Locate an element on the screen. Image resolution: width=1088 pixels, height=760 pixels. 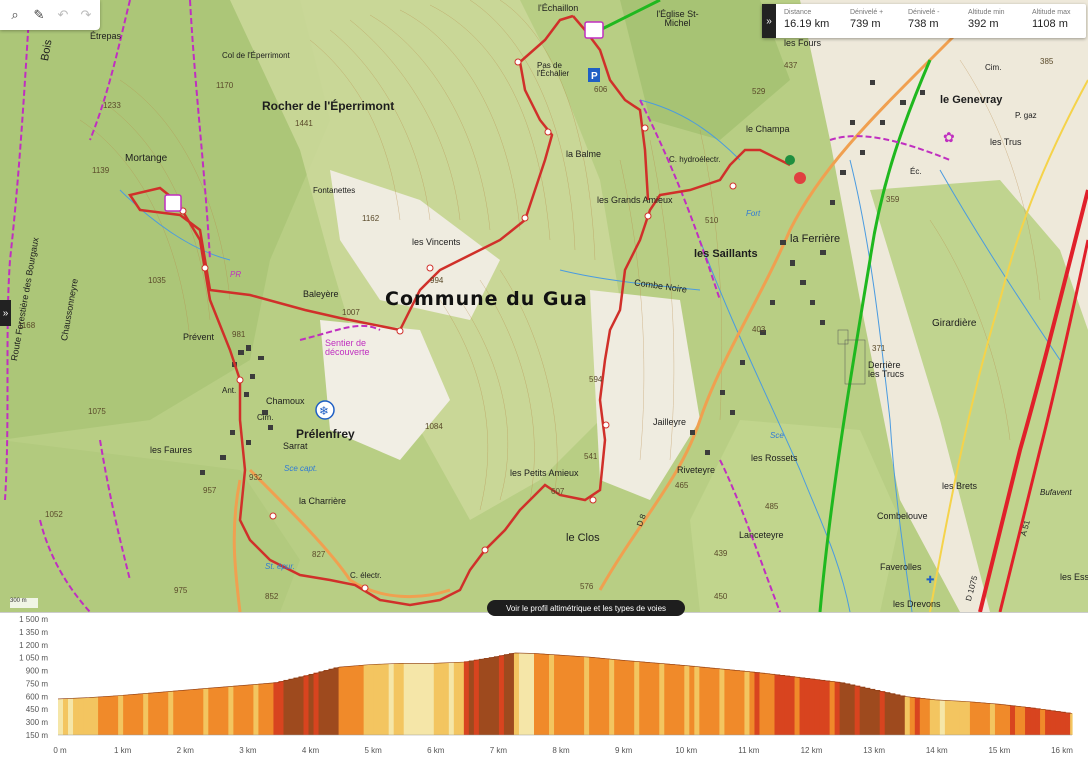
search-icon: ⌕ is located at coordinates (15, 15).